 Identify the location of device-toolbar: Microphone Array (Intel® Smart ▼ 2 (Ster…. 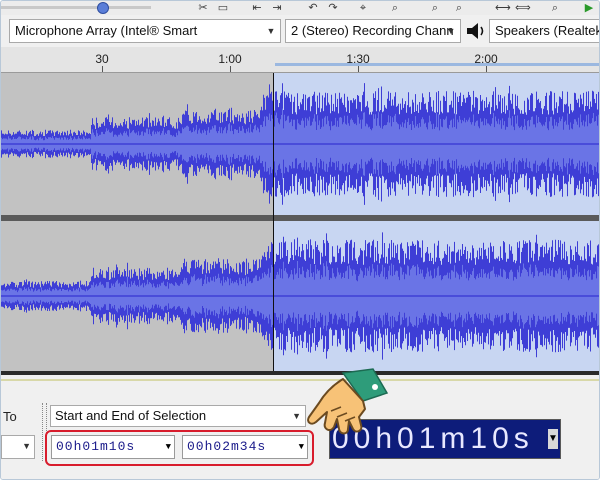
(300, 31).